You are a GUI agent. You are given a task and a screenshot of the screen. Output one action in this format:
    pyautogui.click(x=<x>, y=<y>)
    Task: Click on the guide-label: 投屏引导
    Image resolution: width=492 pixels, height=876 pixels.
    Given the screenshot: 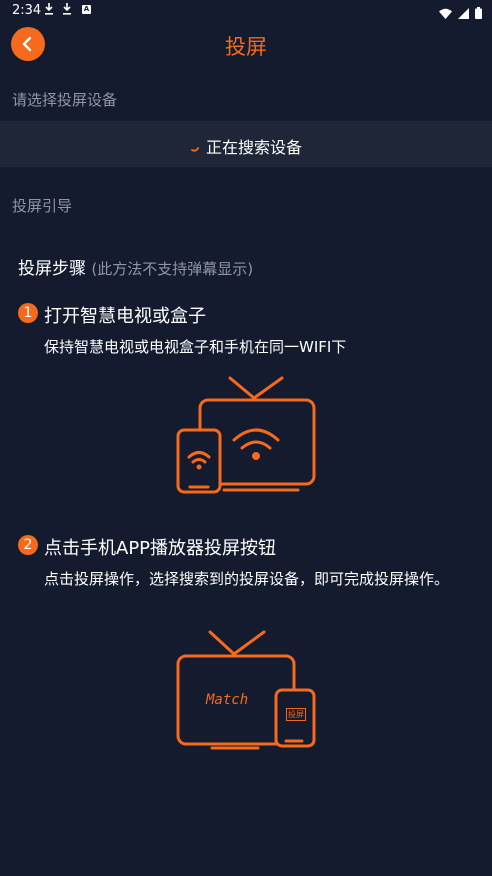 What is the action you would take?
    pyautogui.click(x=42, y=206)
    